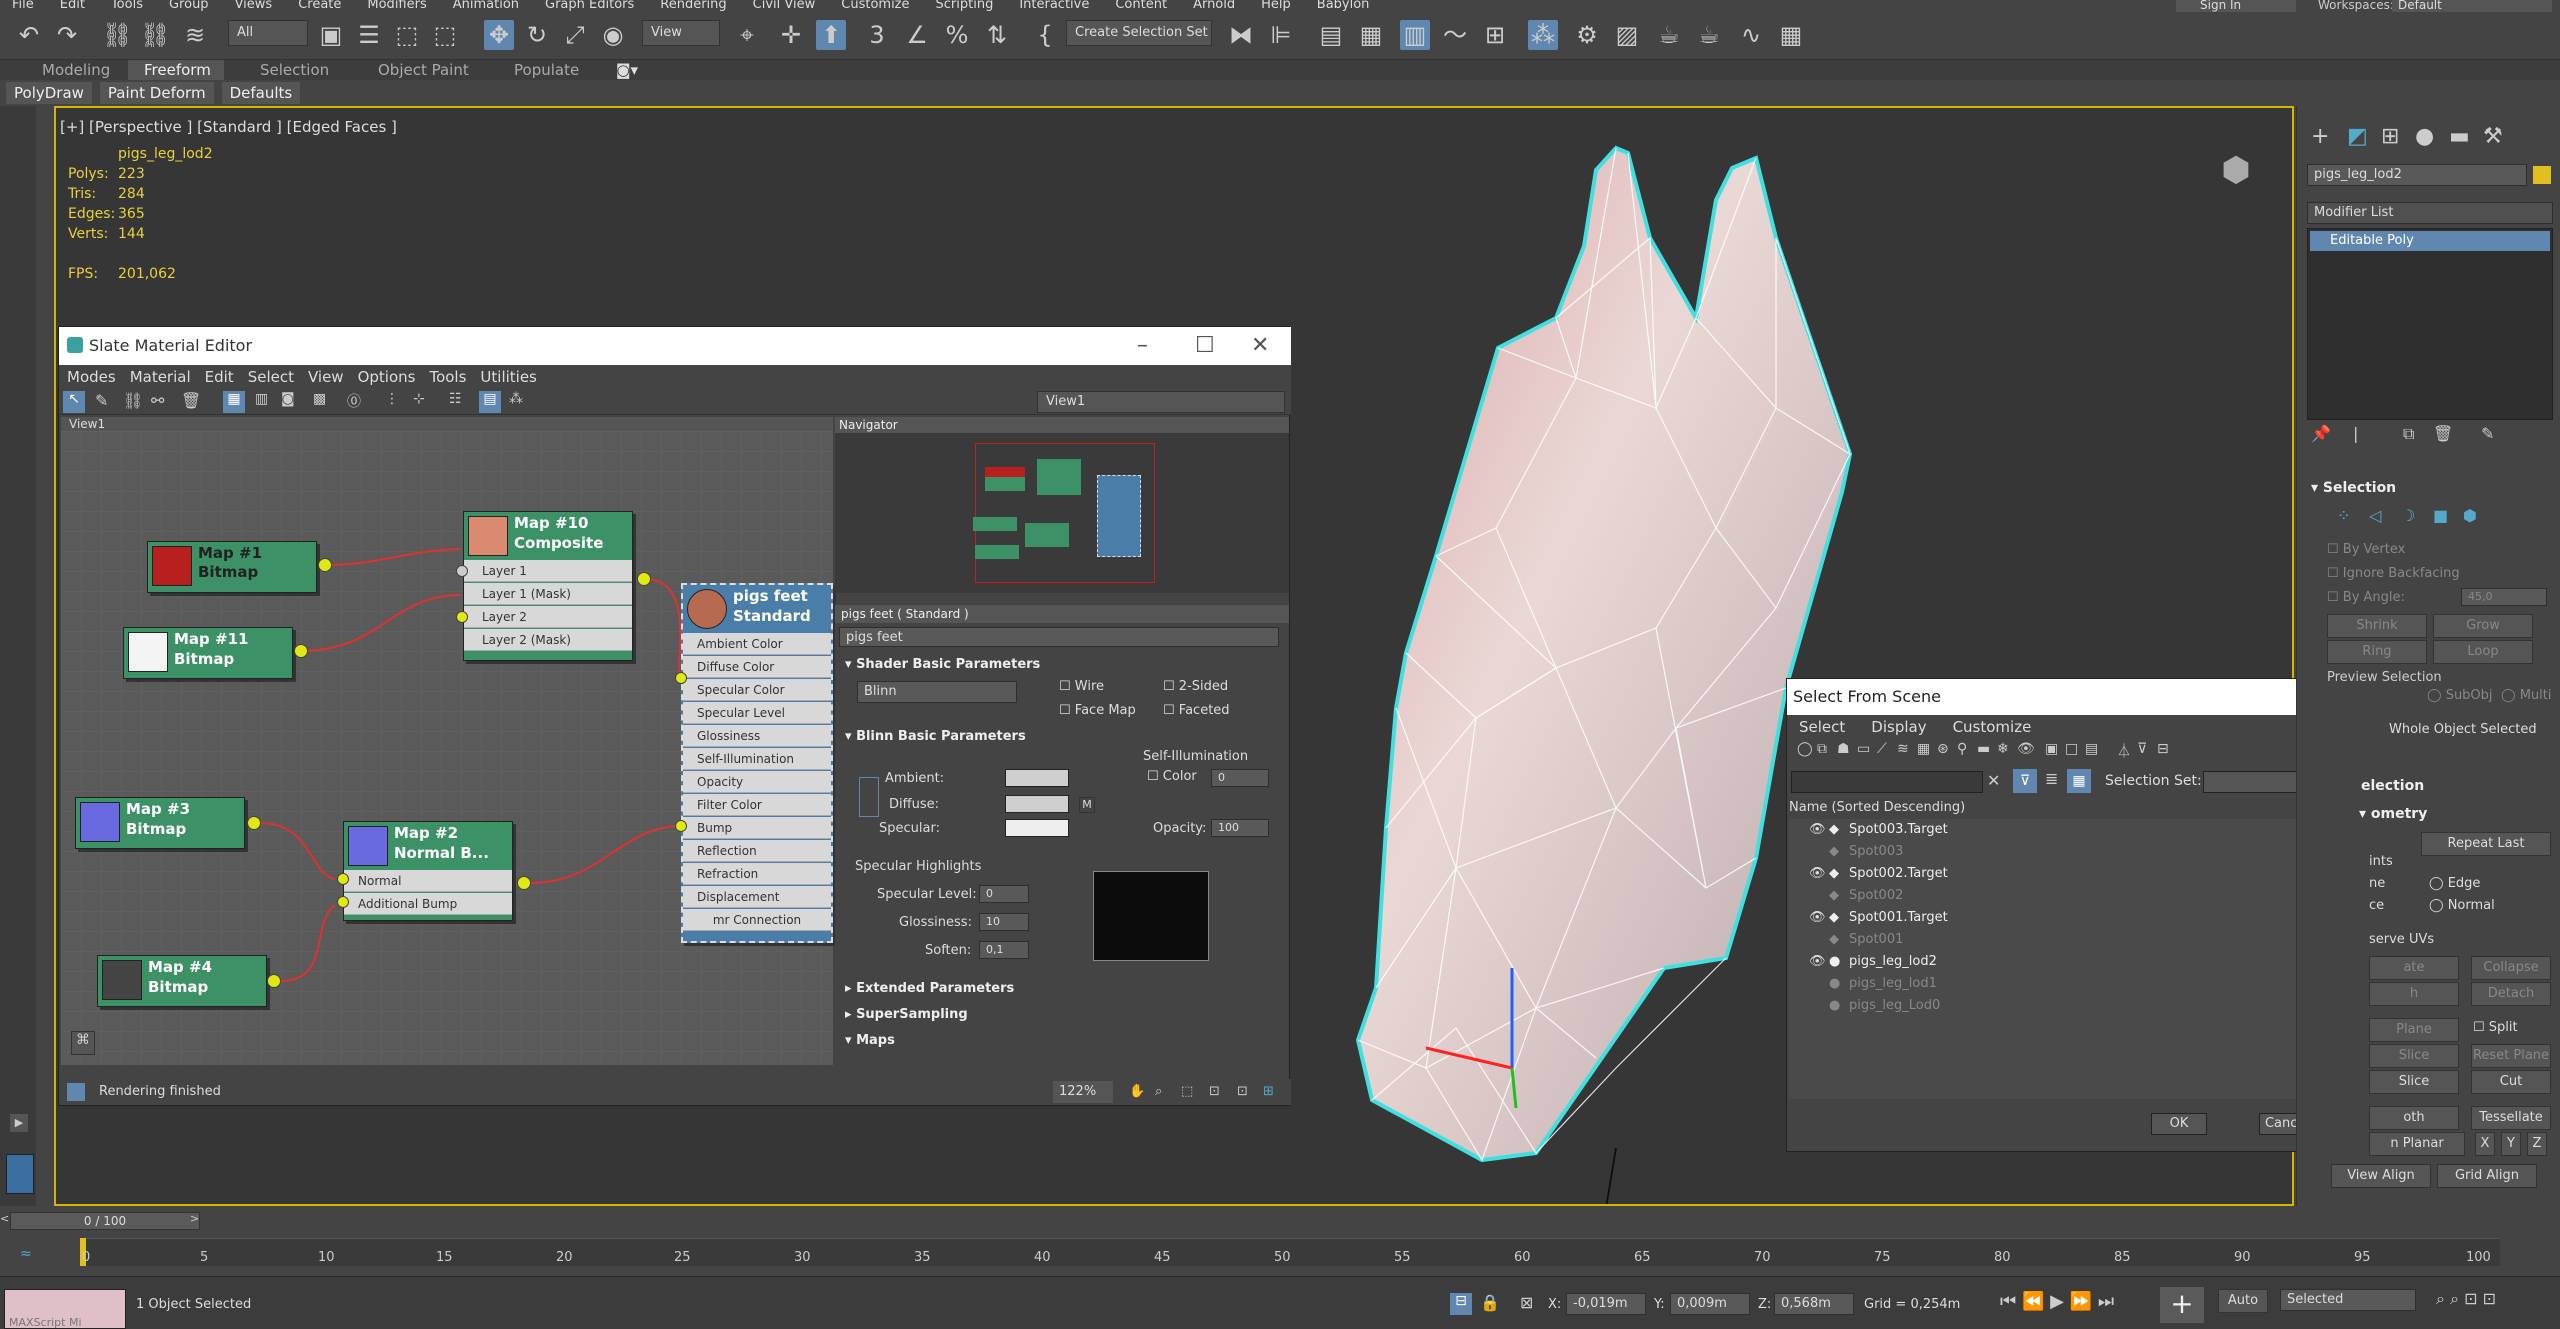 The image size is (2560, 1329). What do you see at coordinates (2375, 515) in the screenshot?
I see `edge-icon: ◁` at bounding box center [2375, 515].